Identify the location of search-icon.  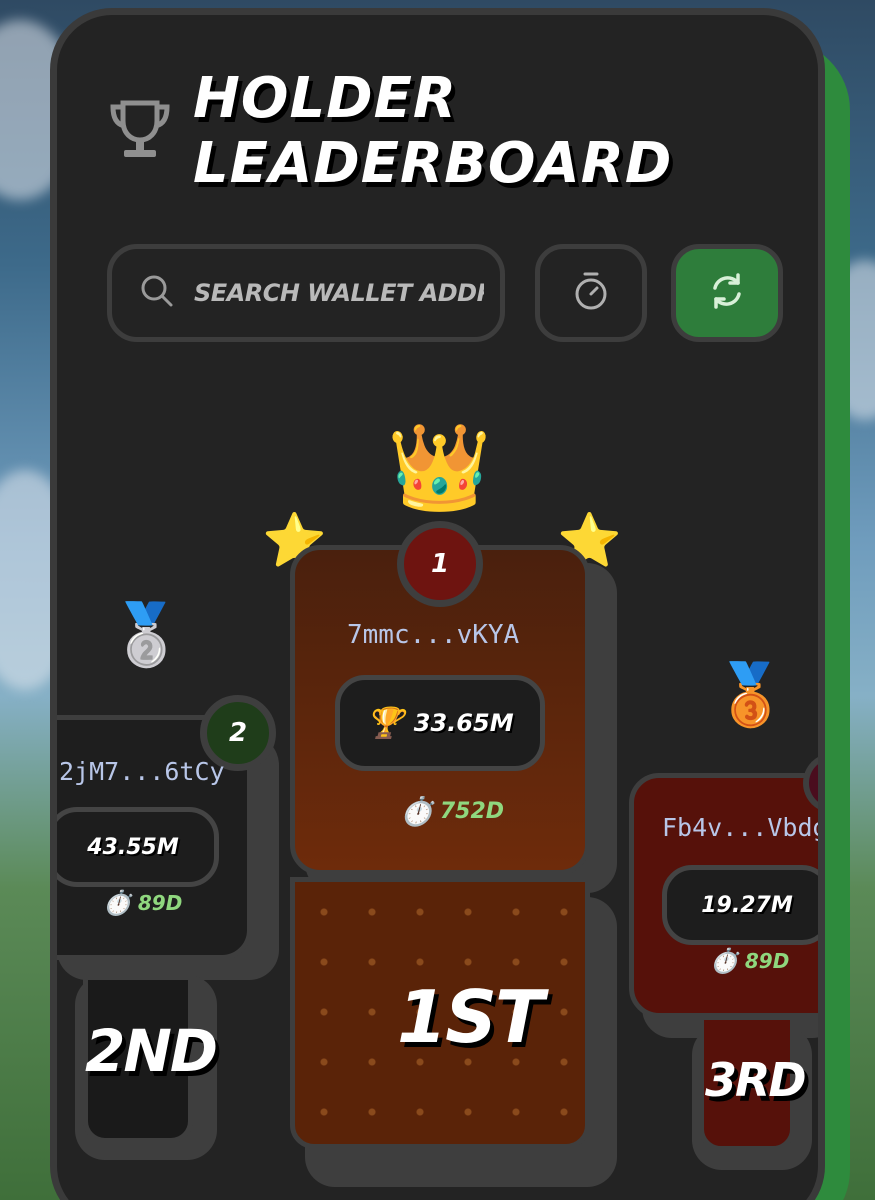
(157, 293).